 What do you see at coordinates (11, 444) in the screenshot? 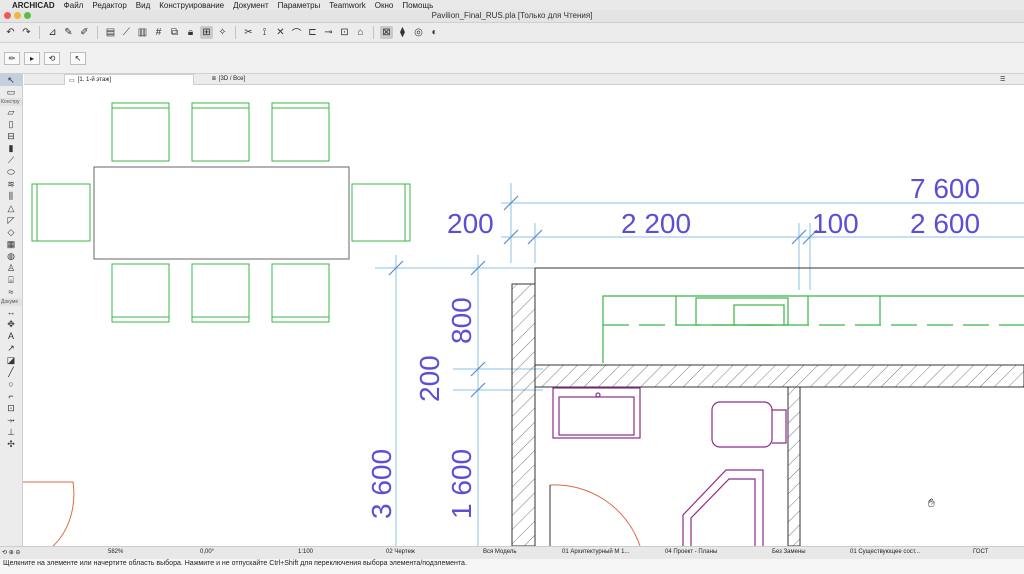
I see `more-tools-icon: ✣` at bounding box center [11, 444].